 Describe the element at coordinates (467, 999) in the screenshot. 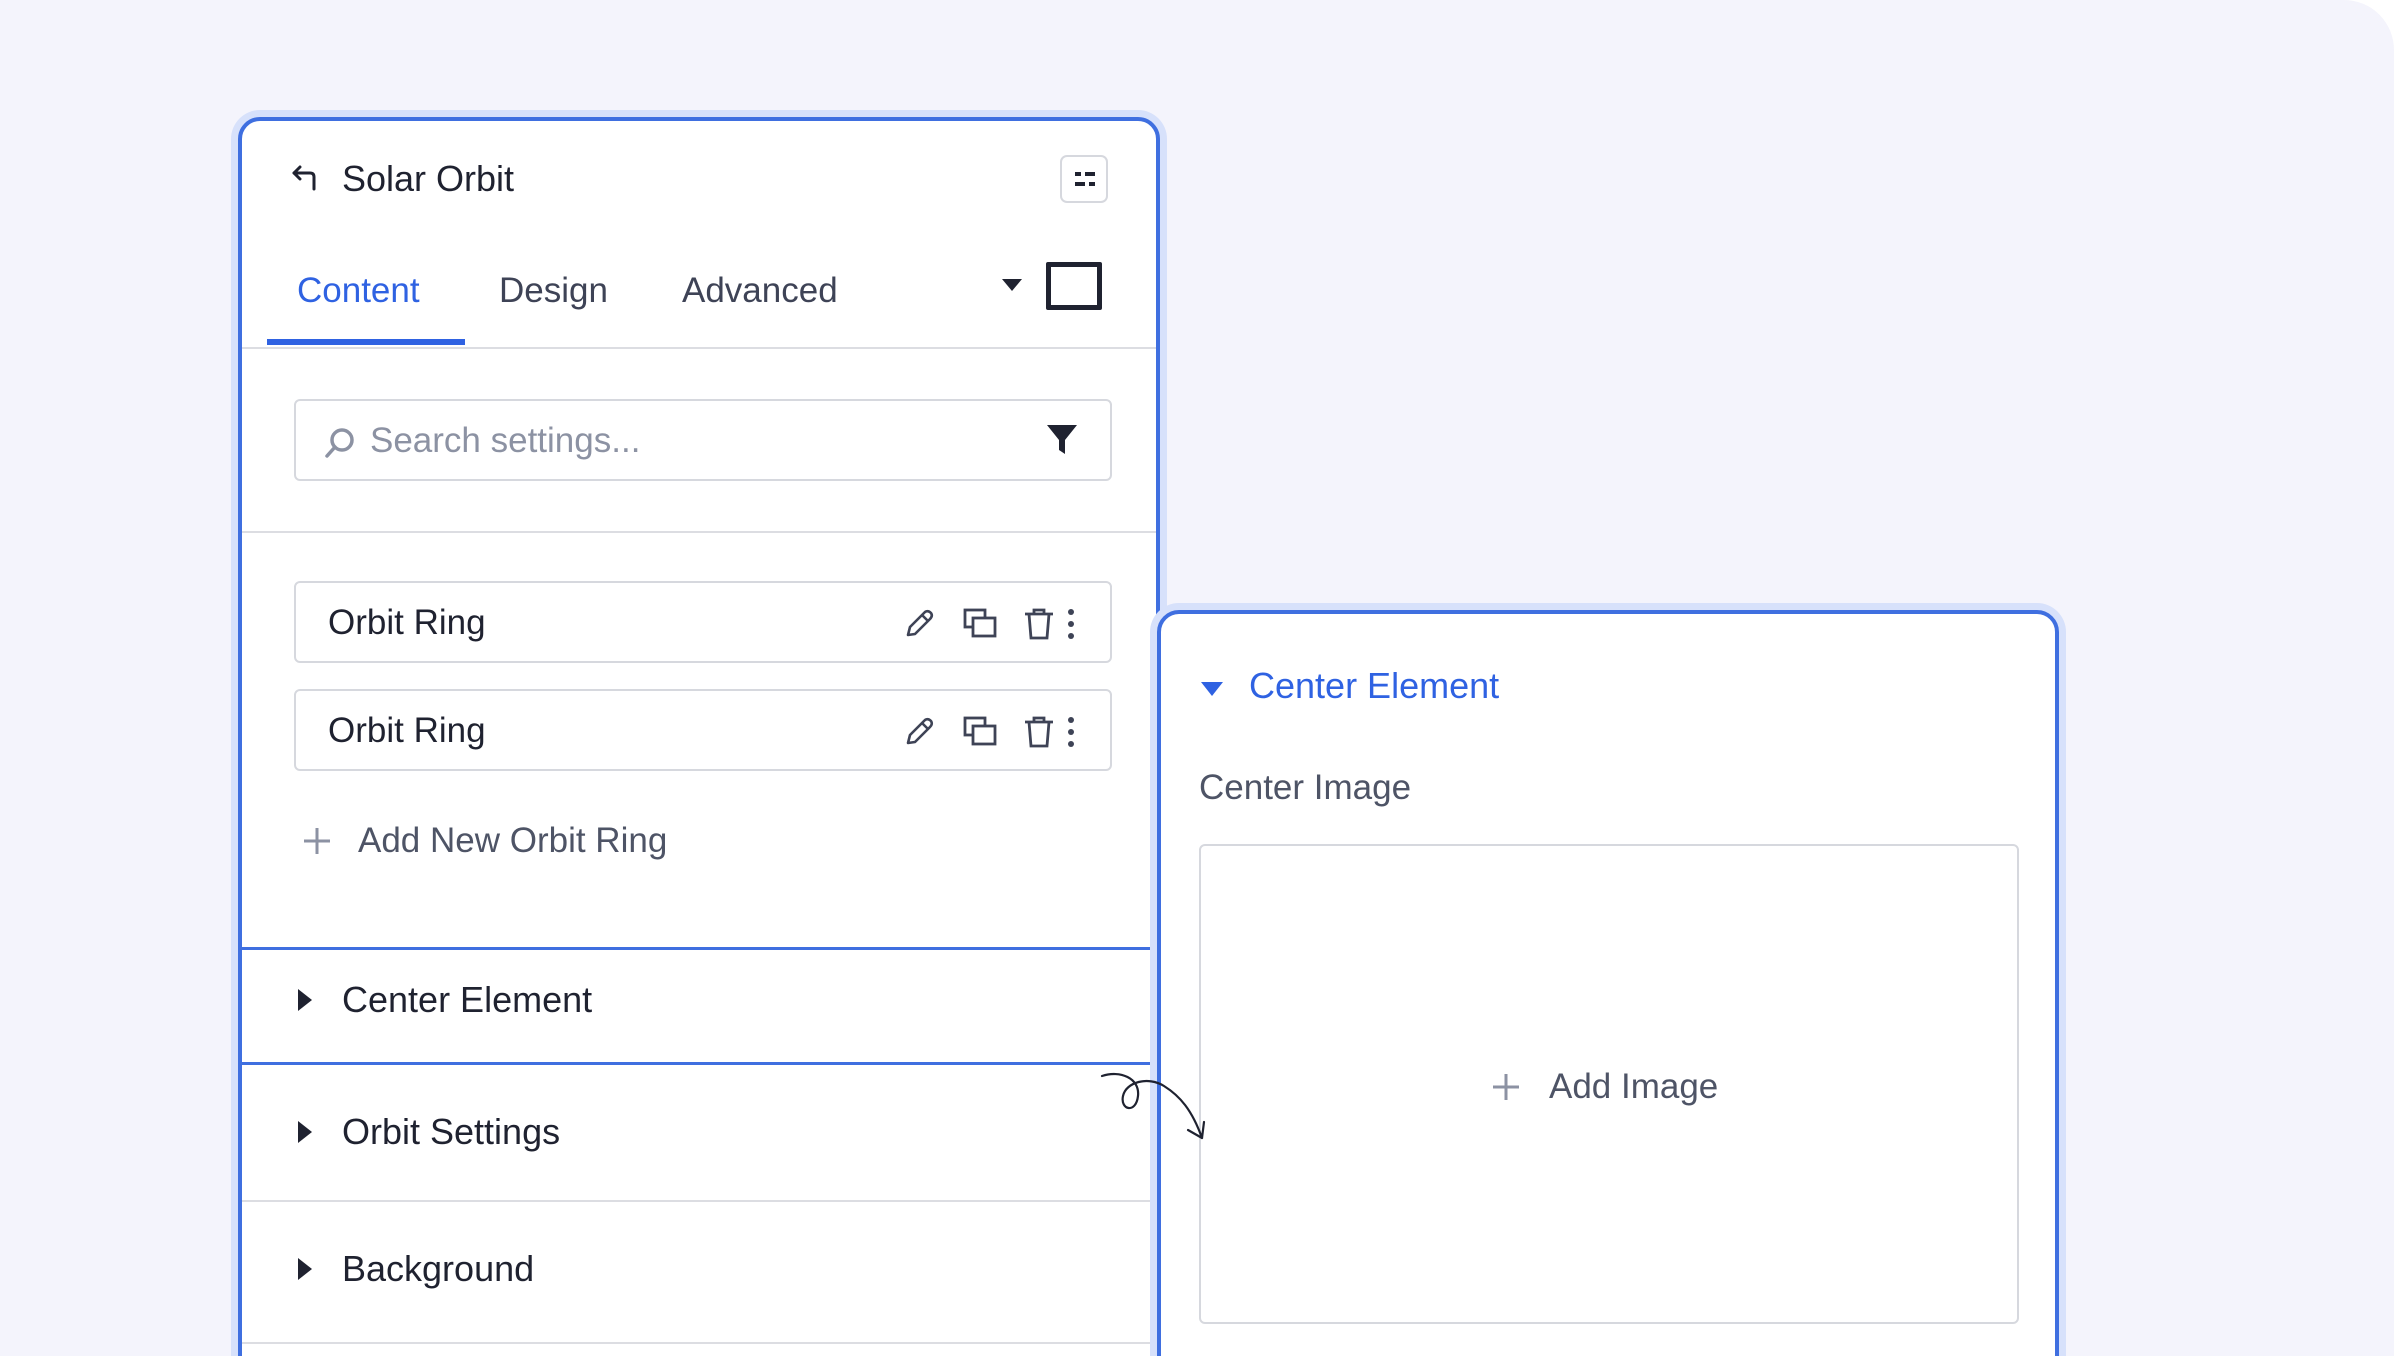

I see `section-label: Center Element` at that location.